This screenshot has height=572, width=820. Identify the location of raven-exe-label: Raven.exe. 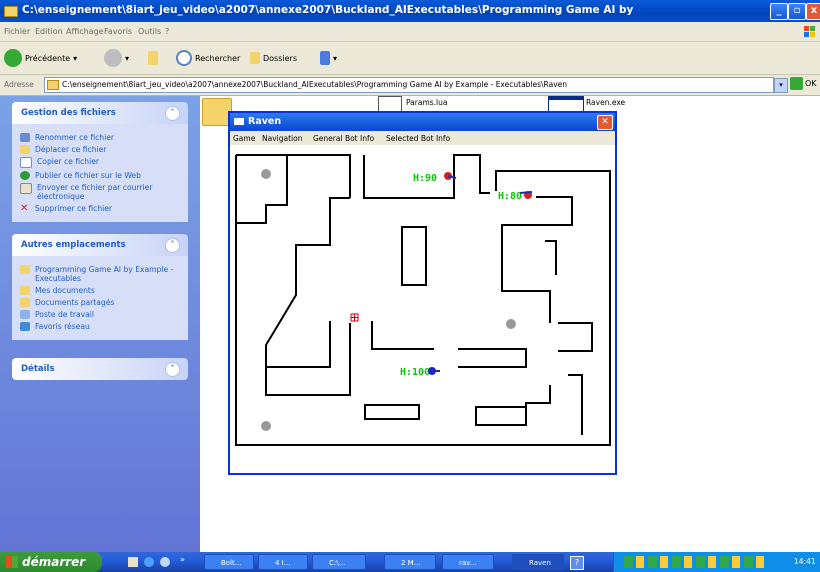
(605, 102).